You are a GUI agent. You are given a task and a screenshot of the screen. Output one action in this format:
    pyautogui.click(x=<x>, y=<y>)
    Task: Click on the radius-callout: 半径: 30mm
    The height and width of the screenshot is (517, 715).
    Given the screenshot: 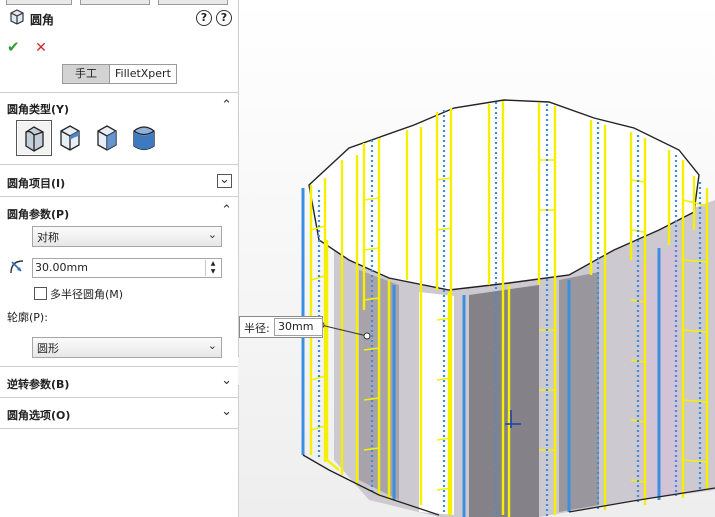 What is the action you would take?
    pyautogui.click(x=281, y=327)
    